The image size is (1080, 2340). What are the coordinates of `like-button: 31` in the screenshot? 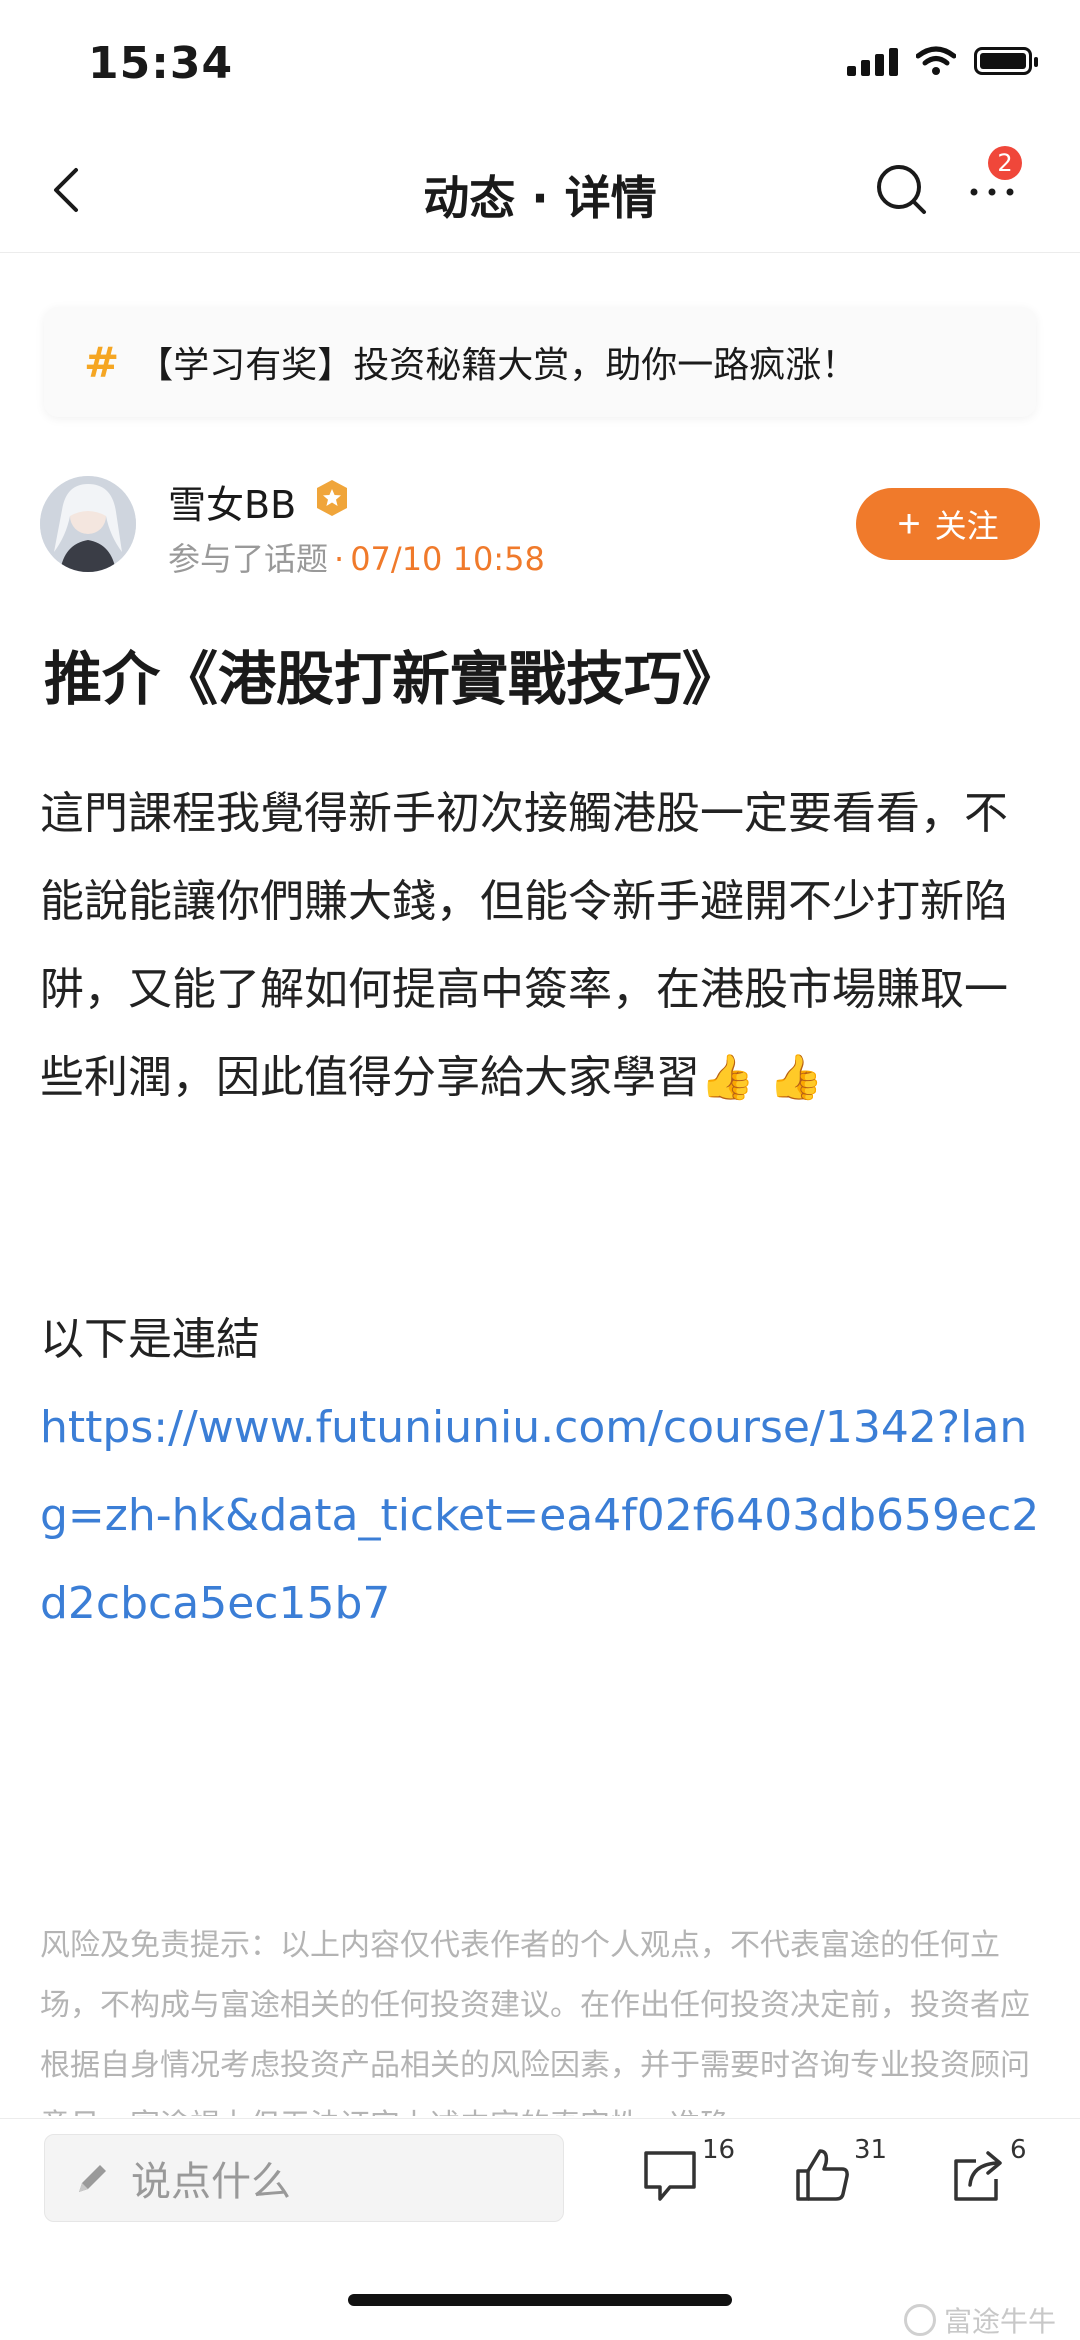 It's located at (839, 2172).